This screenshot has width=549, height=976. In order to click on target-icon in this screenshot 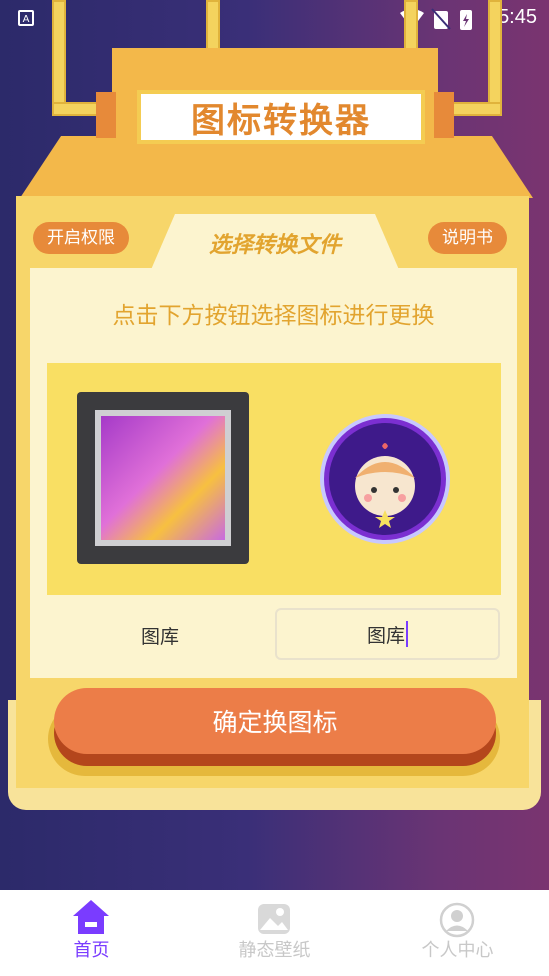, I will do `click(385, 479)`.